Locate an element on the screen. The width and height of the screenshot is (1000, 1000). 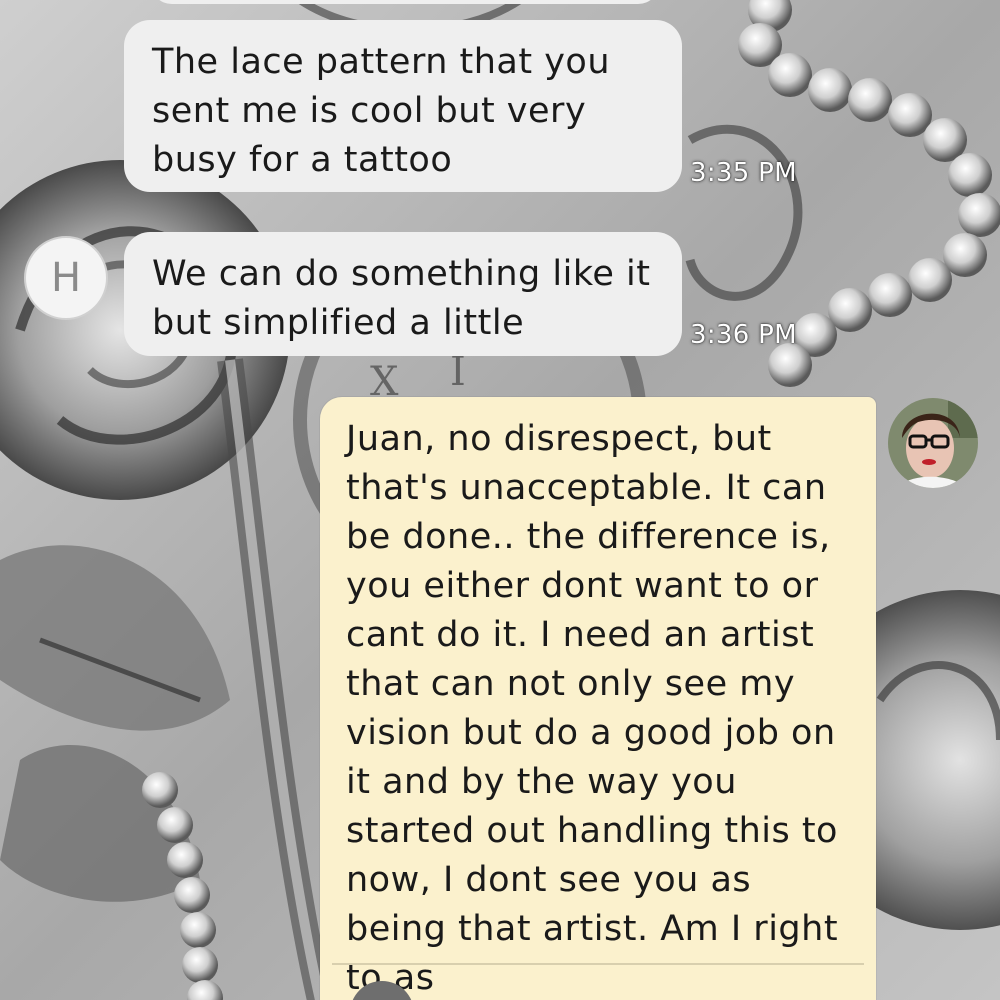
previous-message-bubble is located at coordinates (405, 2).